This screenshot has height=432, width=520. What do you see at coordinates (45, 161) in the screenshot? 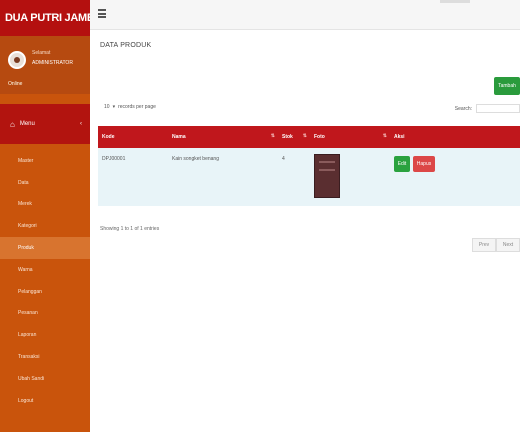
I see `sidebar-item-master: Master` at bounding box center [45, 161].